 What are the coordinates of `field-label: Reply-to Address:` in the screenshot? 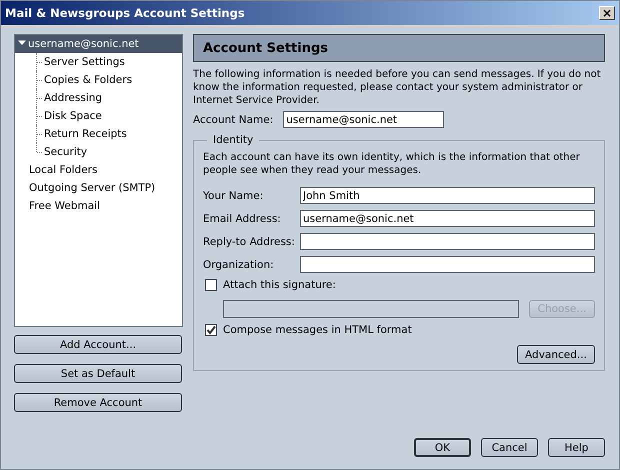 It's located at (249, 242).